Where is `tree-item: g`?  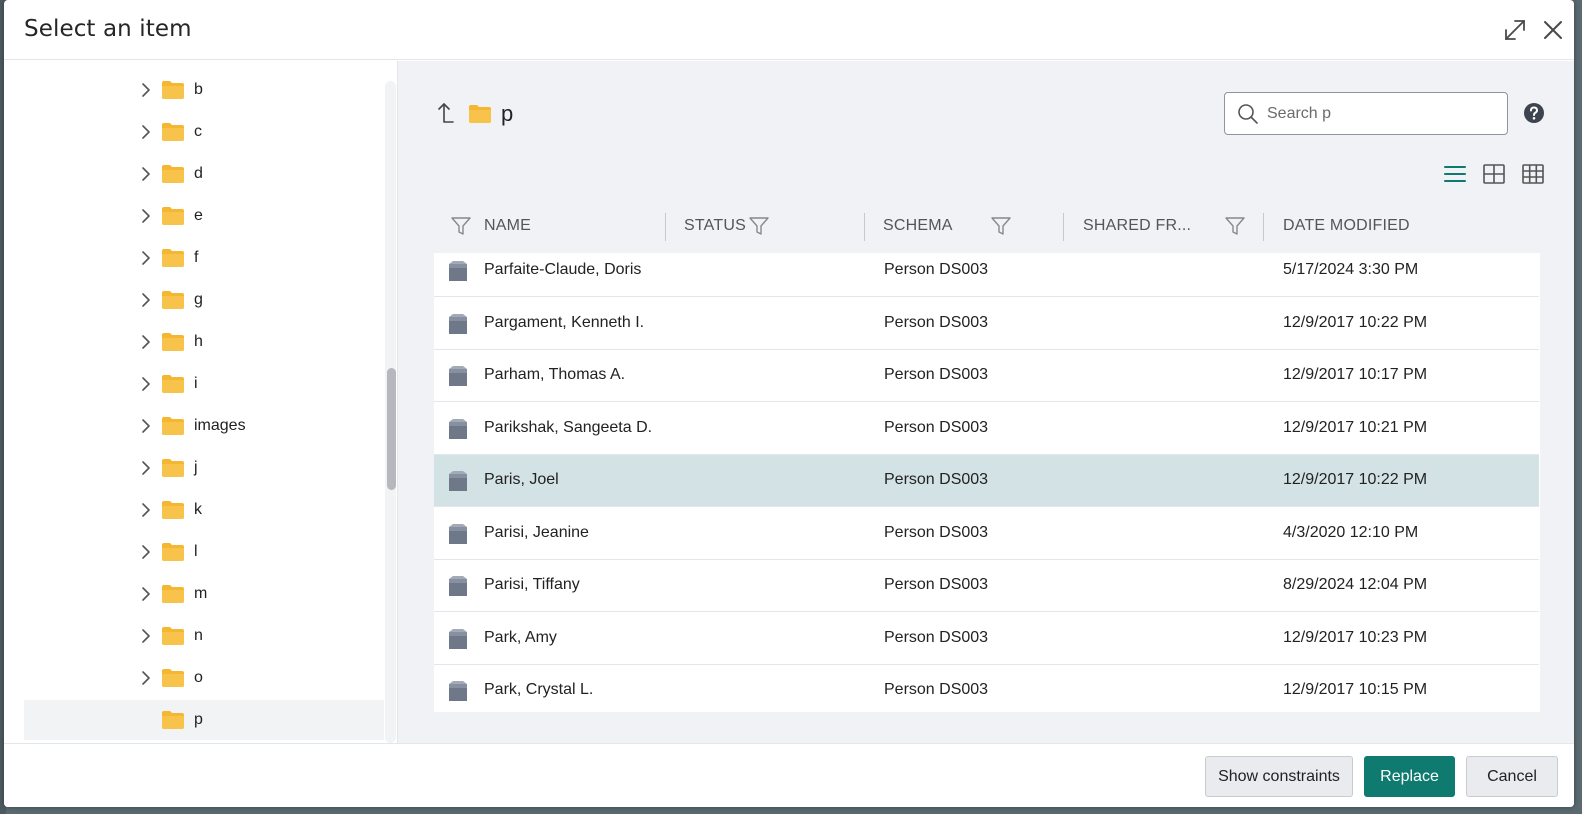 tree-item: g is located at coordinates (204, 300).